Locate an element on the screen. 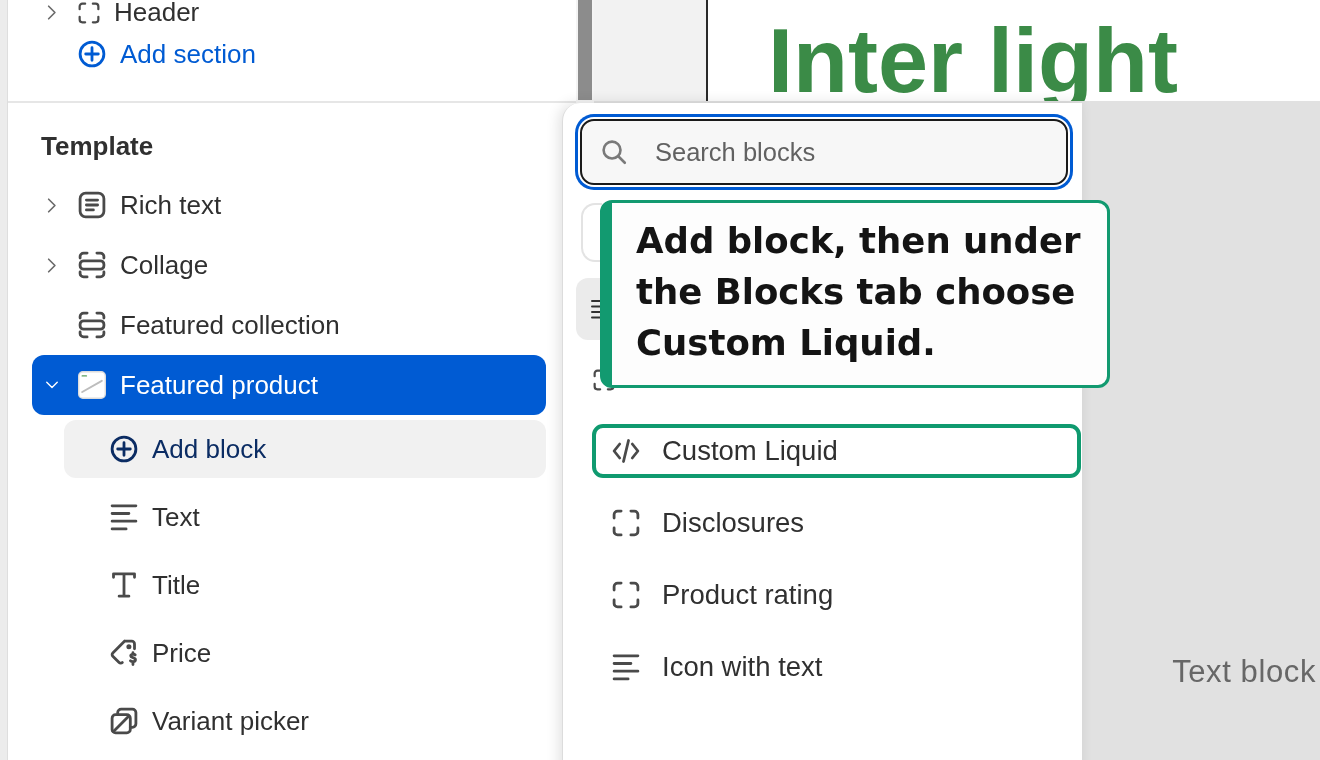 This screenshot has width=1320, height=760. block-item: Variant picker is located at coordinates (305, 721).